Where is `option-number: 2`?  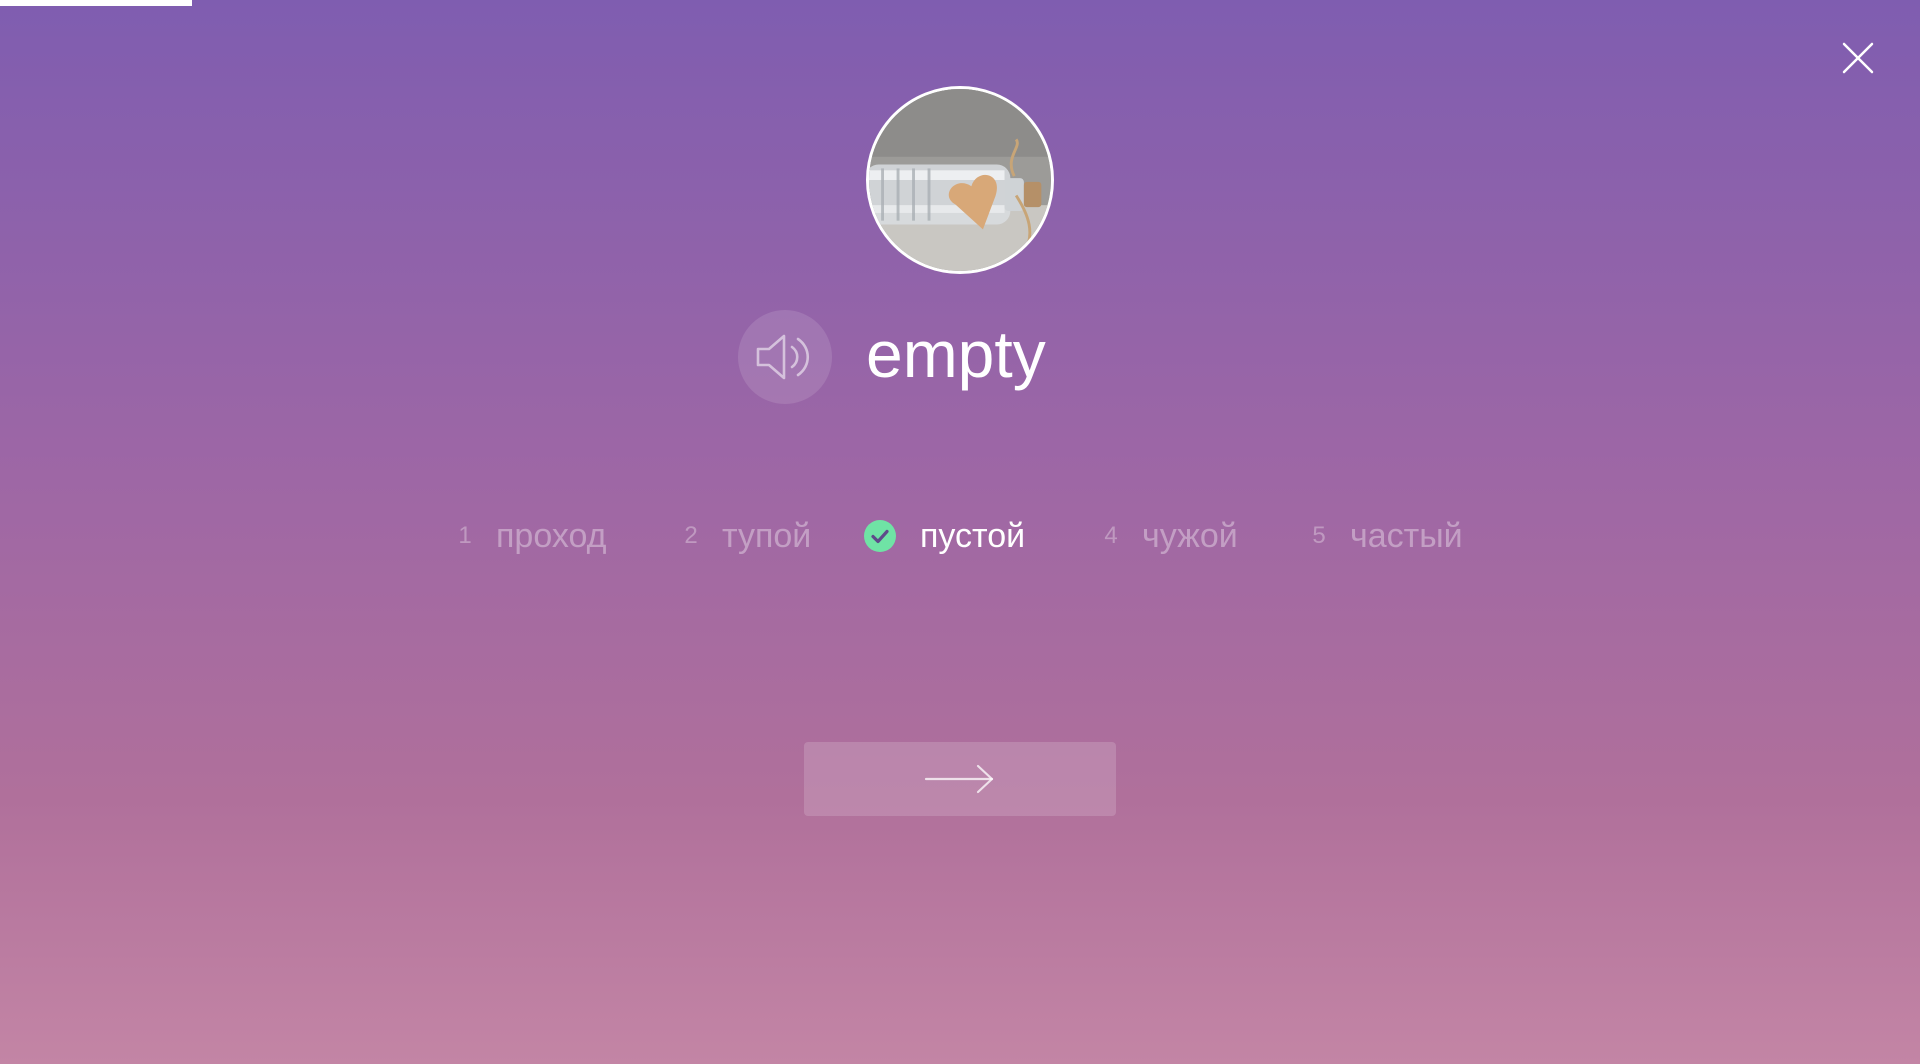
option-number: 2 is located at coordinates (691, 535).